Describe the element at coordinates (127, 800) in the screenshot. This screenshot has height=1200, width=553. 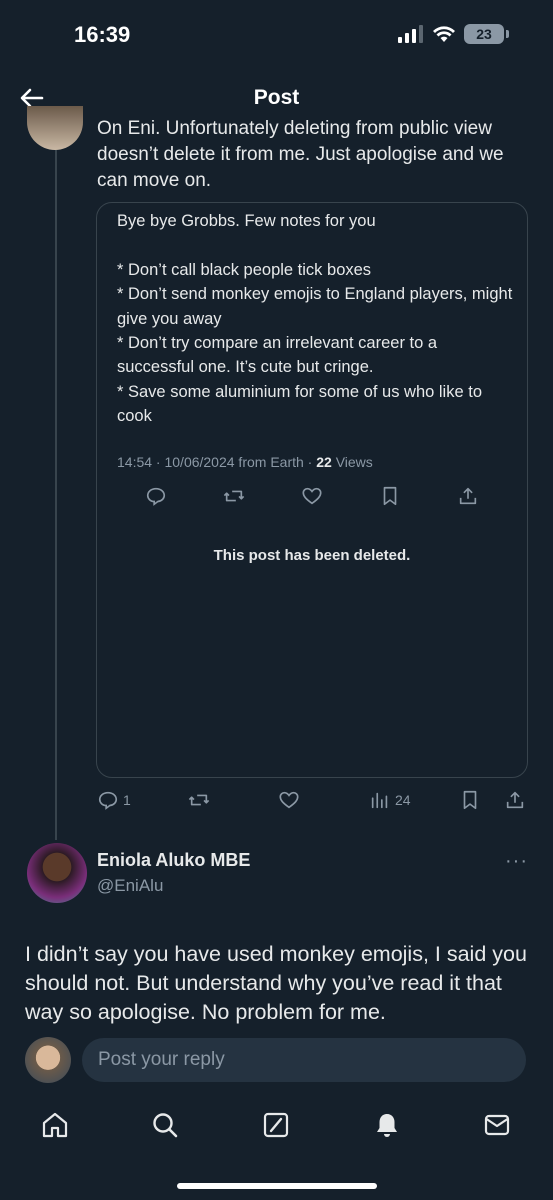
I see `reply-count: 1` at that location.